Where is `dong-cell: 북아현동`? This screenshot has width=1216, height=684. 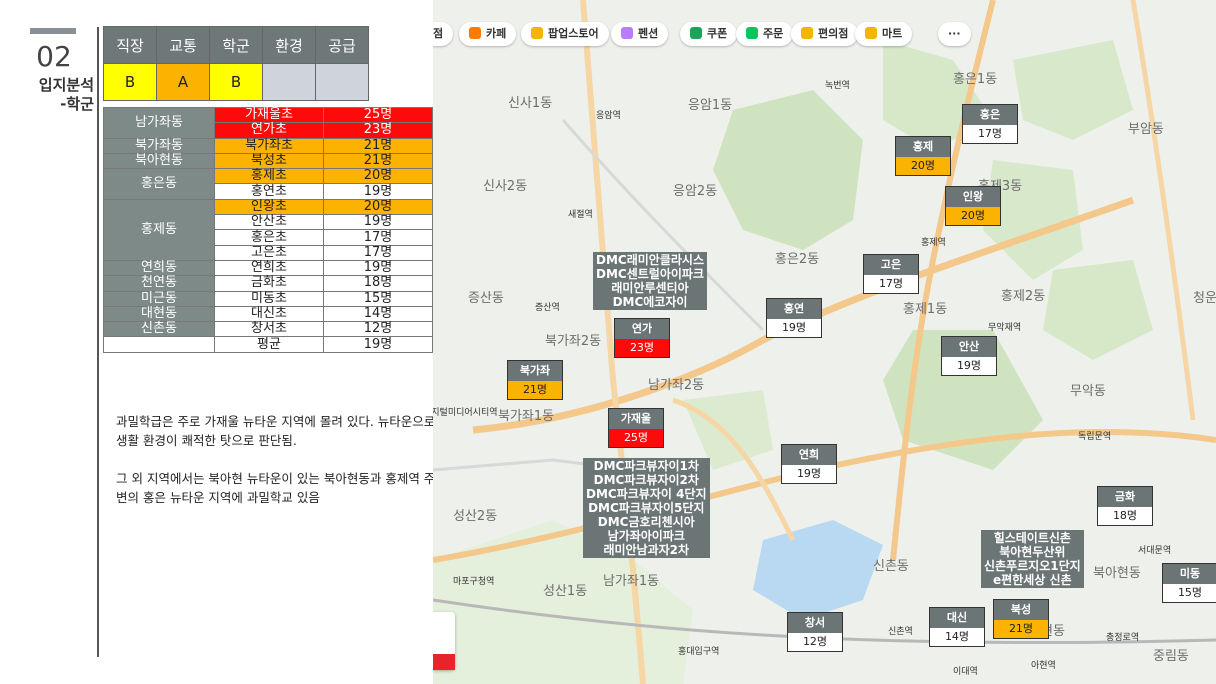 dong-cell: 북아현동 is located at coordinates (159, 161).